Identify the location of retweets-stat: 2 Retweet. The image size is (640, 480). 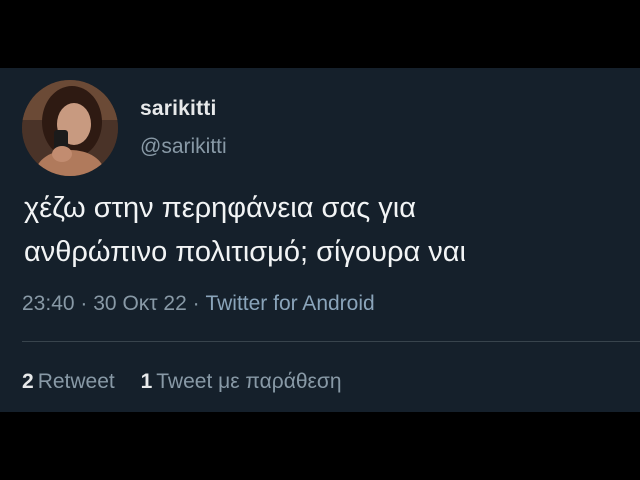
(68, 381).